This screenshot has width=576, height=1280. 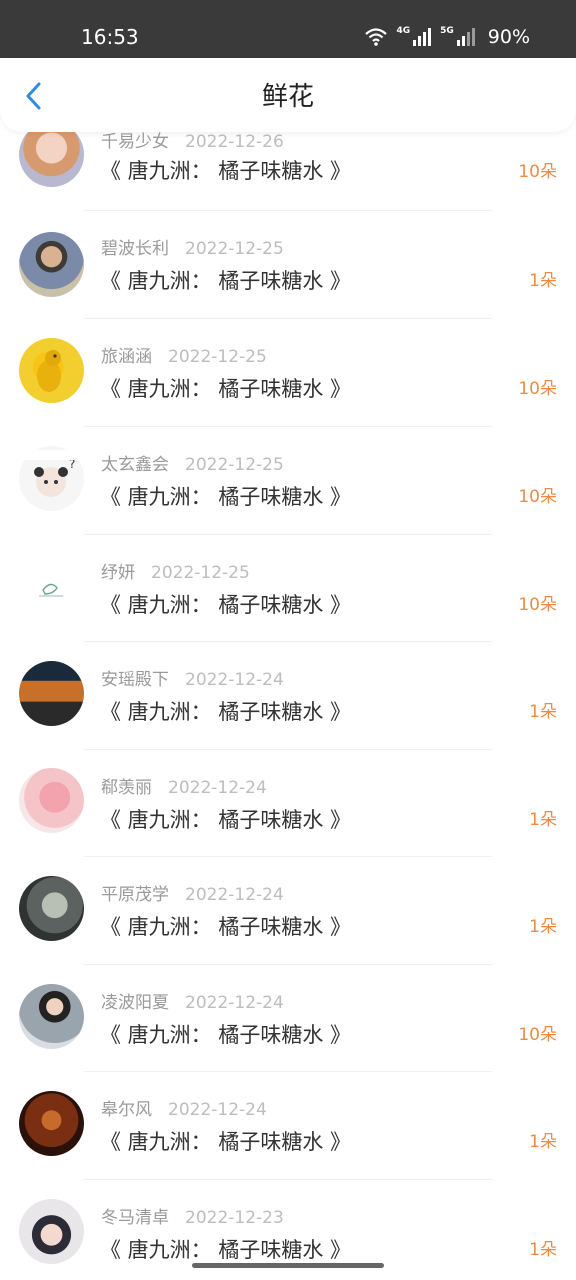 I want to click on avatar-portrait-icon, so click(x=51, y=908).